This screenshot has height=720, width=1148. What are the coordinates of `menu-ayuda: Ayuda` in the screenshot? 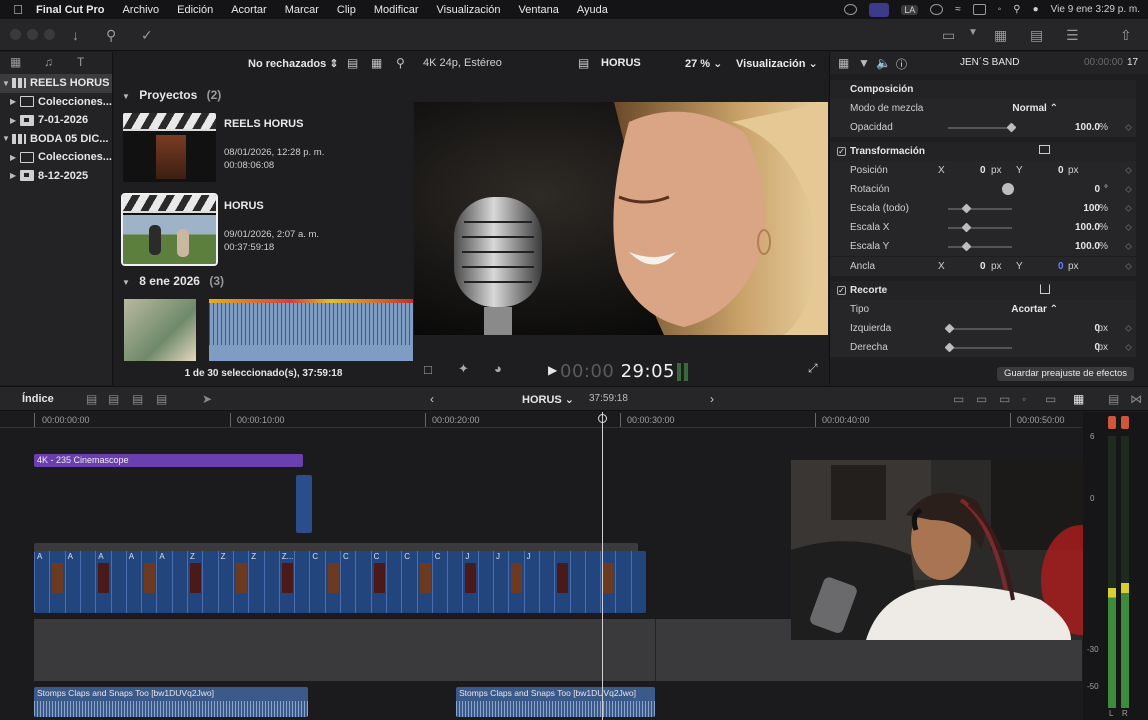 It's located at (592, 10).